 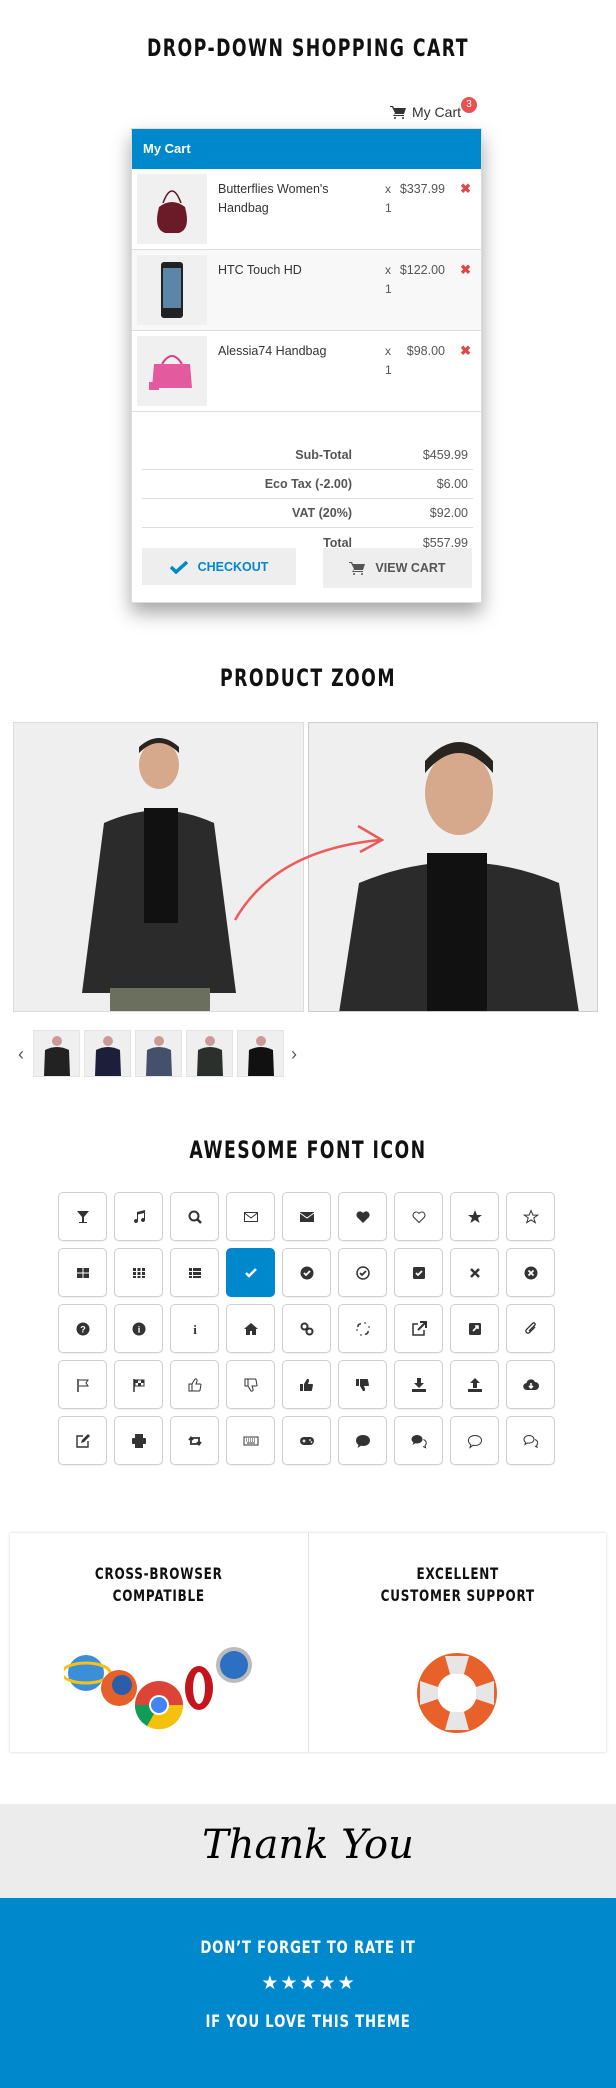 I want to click on home-icon, so click(x=250, y=1328).